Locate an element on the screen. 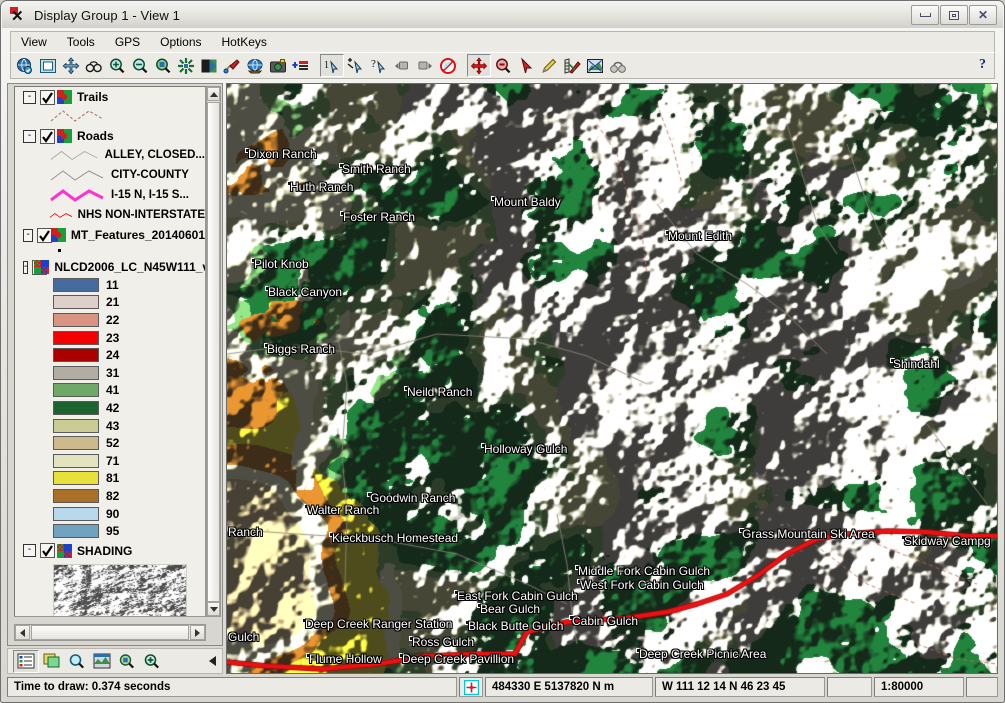  scroll-left-button is located at coordinates (22, 632).